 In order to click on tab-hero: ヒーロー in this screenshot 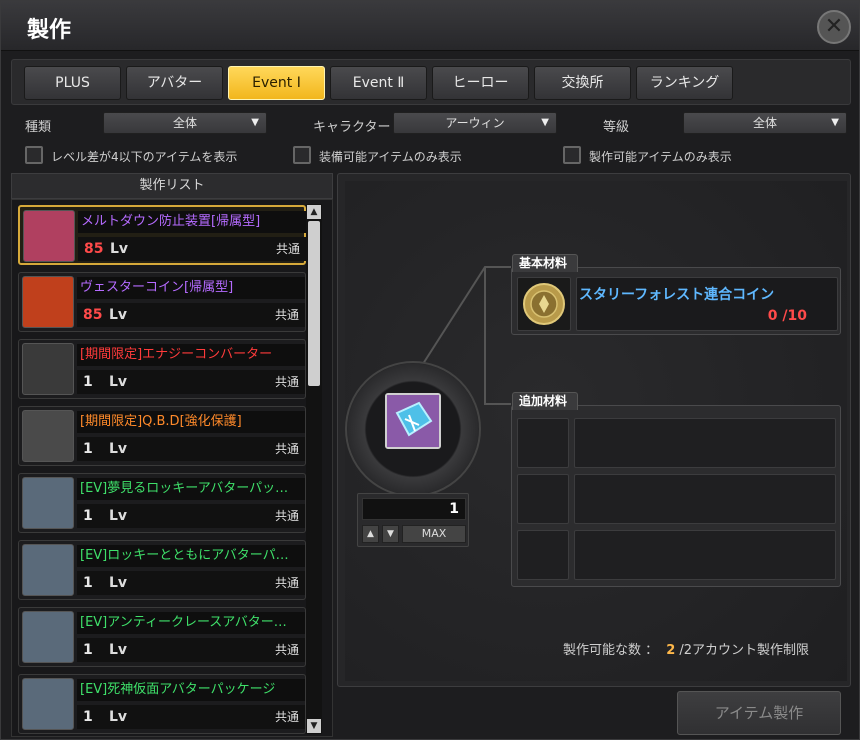, I will do `click(480, 83)`.